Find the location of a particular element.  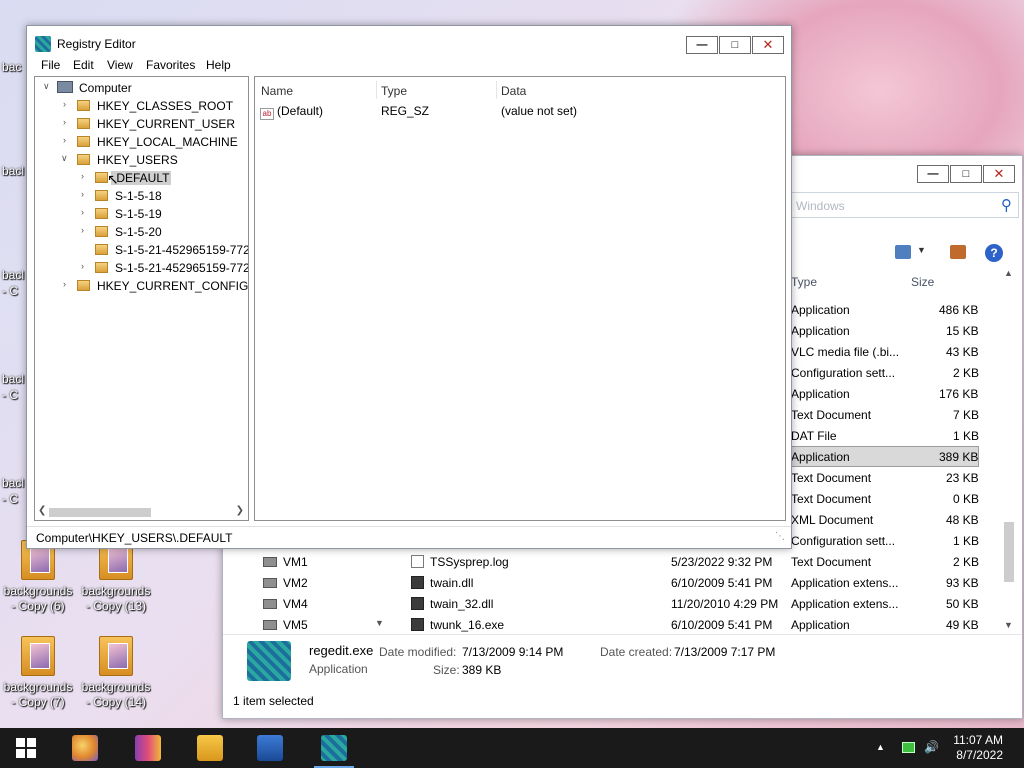

value-row: ab (Default) REG_SZ (value not set) is located at coordinates (520, 113).